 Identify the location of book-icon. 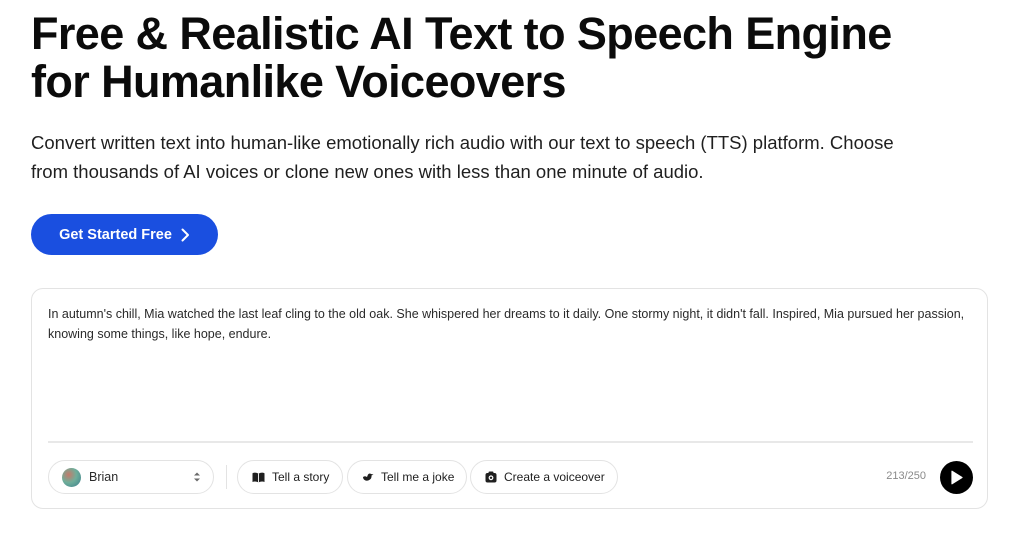
(258, 477).